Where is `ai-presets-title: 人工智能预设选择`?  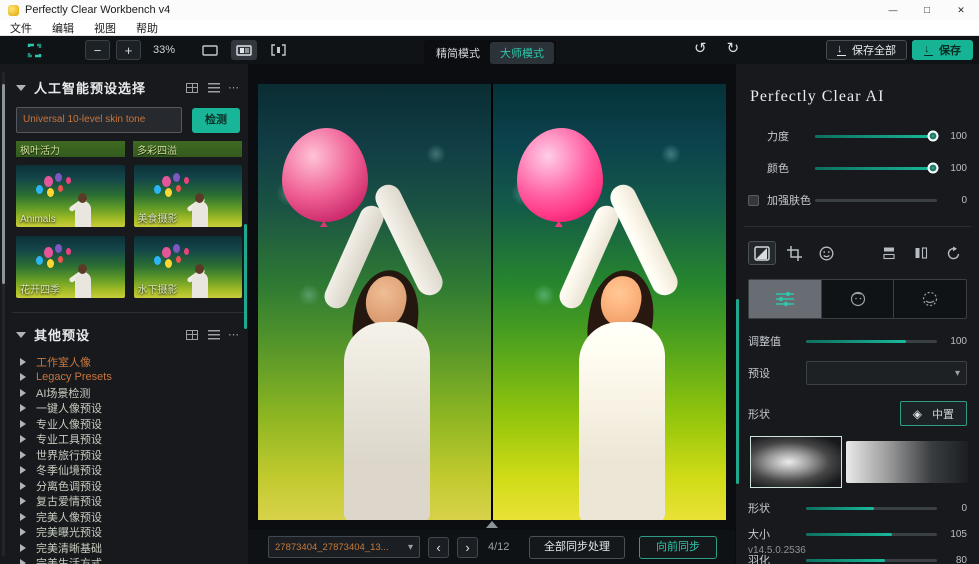 ai-presets-title: 人工智能预设选择 is located at coordinates (90, 88).